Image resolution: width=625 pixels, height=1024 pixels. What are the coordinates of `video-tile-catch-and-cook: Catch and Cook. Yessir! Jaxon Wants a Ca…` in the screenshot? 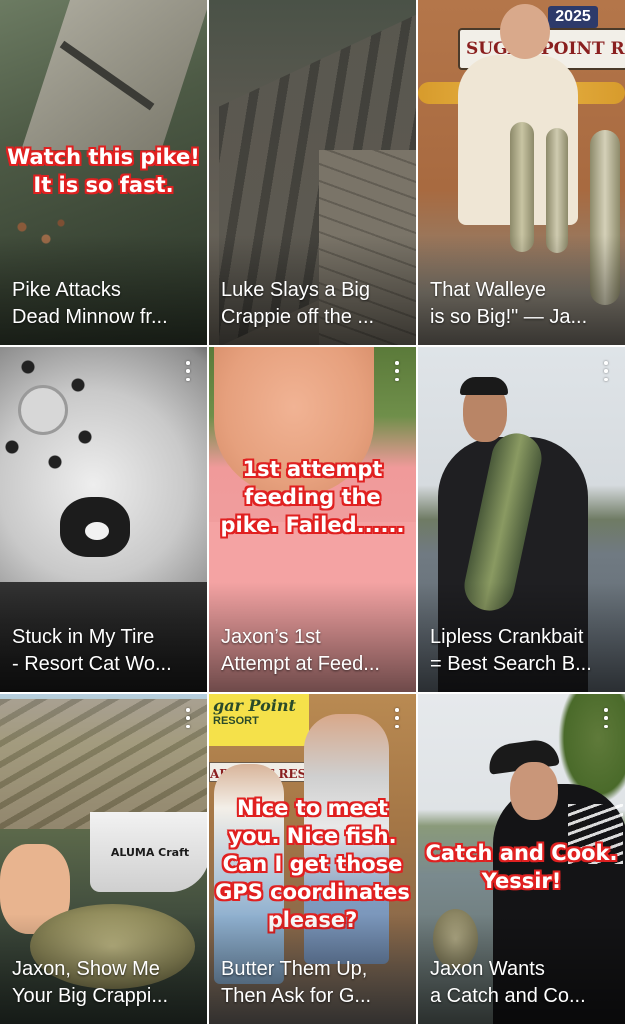 It's located at (521, 859).